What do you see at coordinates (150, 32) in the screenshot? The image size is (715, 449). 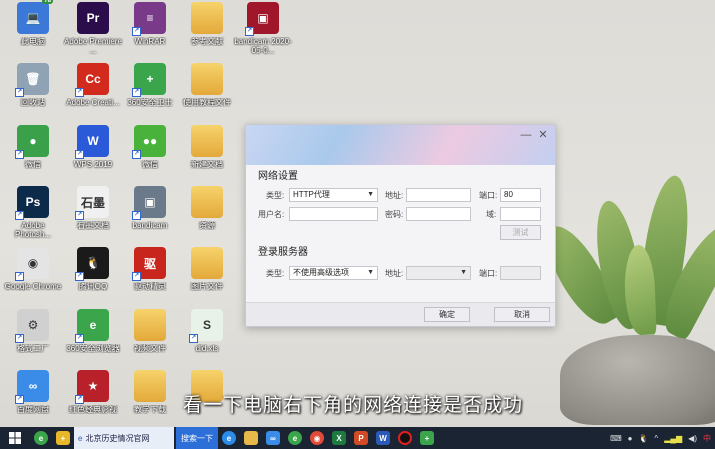 I see `desktop-icon: ≡ ↗ WinRAR` at bounding box center [150, 32].